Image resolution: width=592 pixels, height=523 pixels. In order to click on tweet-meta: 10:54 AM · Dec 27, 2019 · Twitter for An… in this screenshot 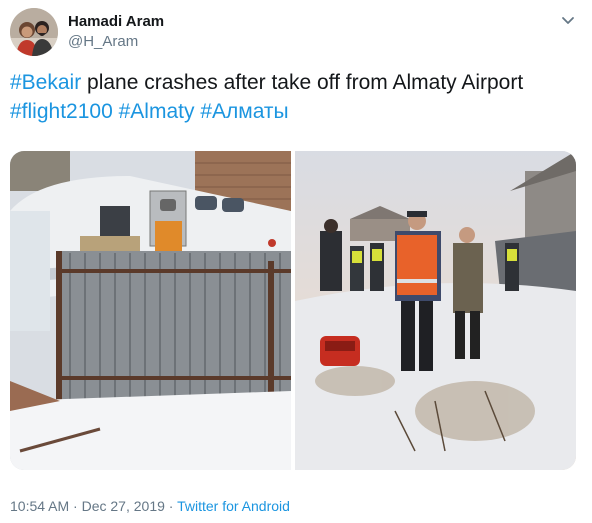, I will do `click(150, 506)`.